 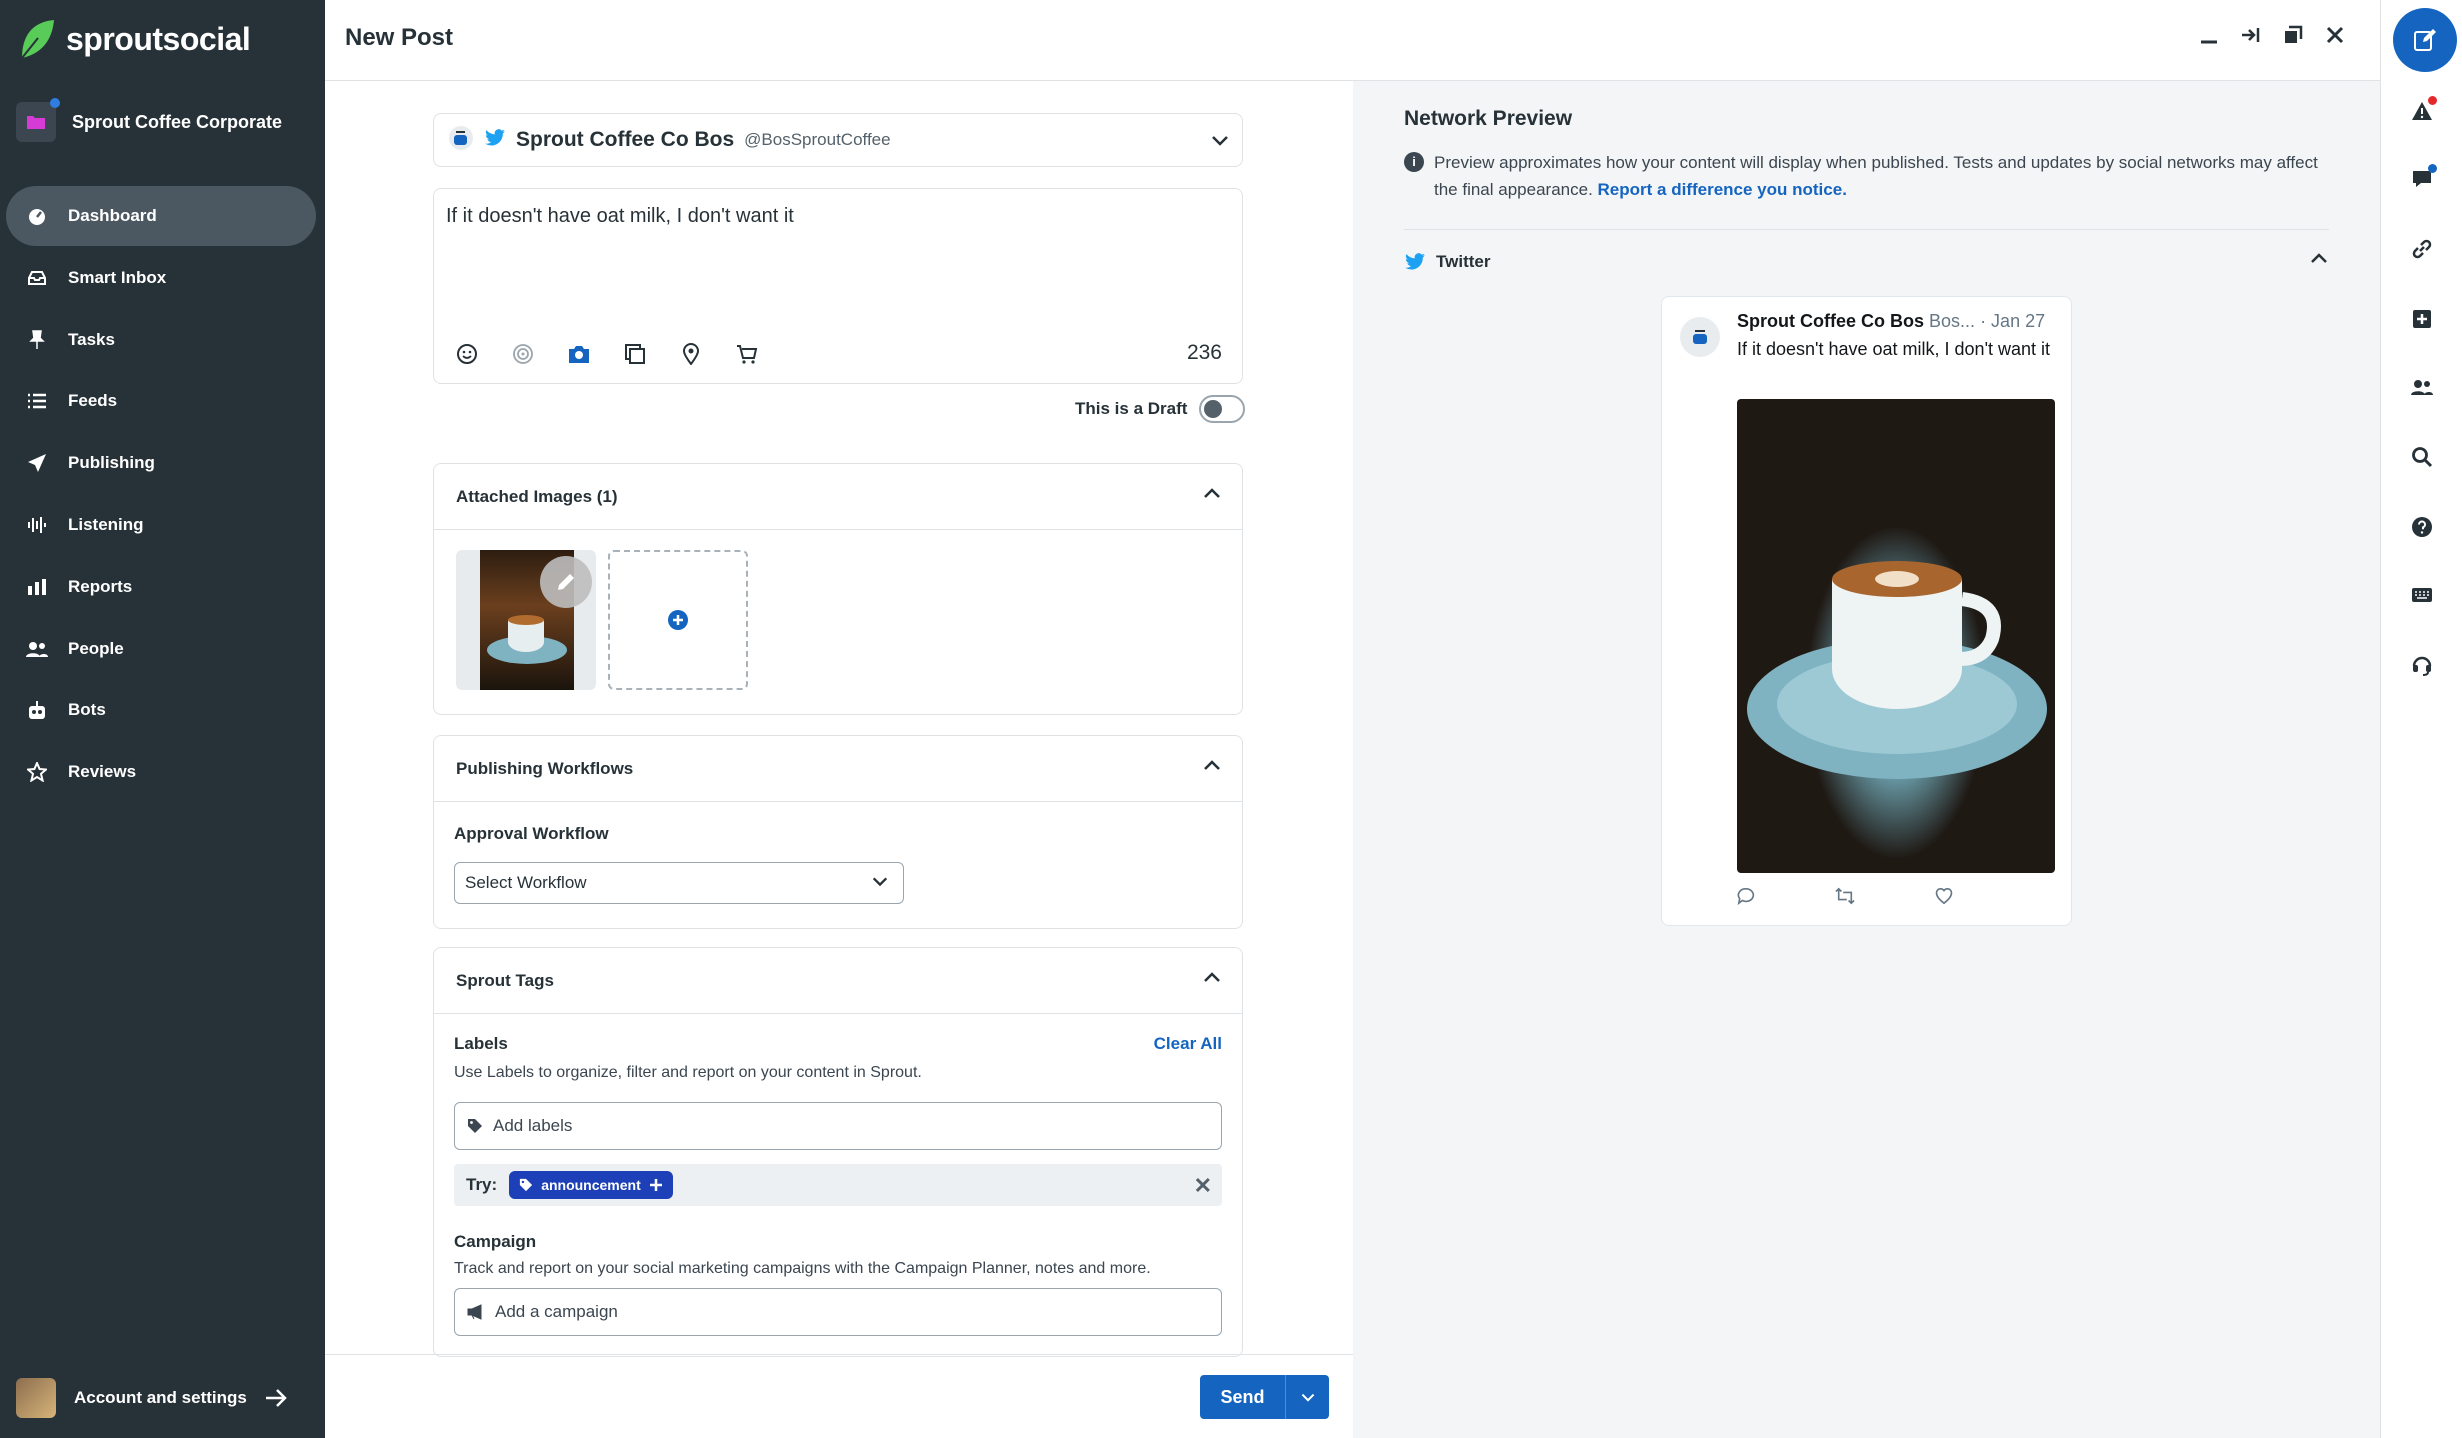 I want to click on sprout-leaf-icon, so click(x=37, y=39).